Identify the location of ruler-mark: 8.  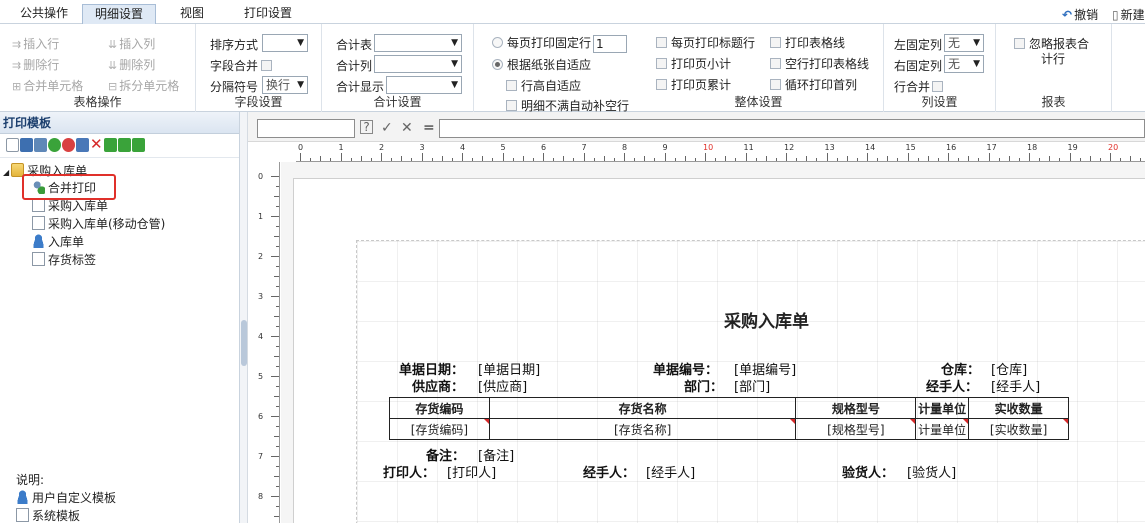
(625, 147).